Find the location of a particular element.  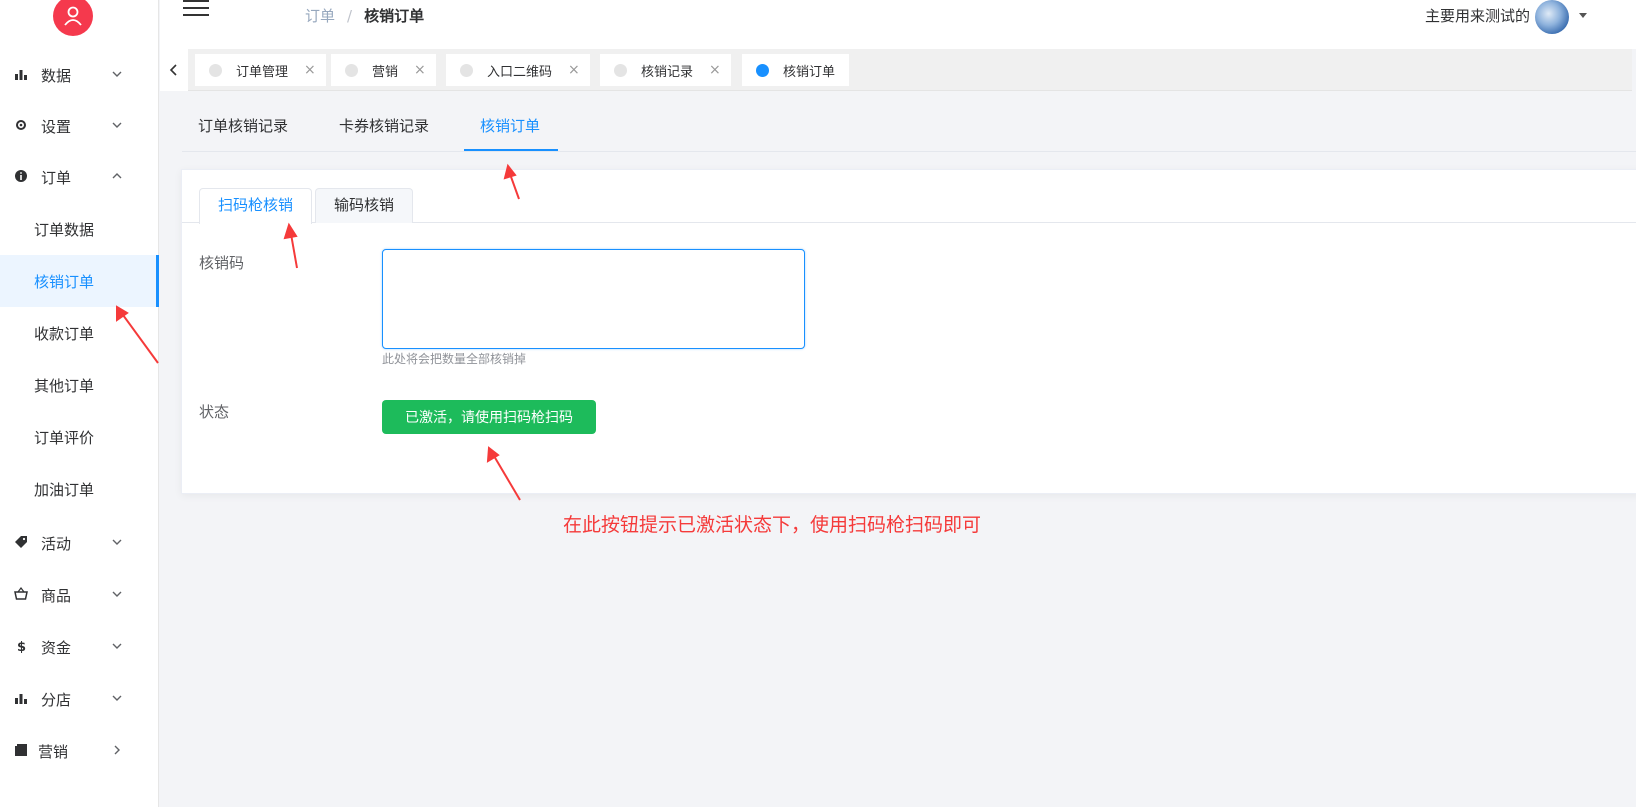

tag-label: 订单管理 is located at coordinates (262, 72).